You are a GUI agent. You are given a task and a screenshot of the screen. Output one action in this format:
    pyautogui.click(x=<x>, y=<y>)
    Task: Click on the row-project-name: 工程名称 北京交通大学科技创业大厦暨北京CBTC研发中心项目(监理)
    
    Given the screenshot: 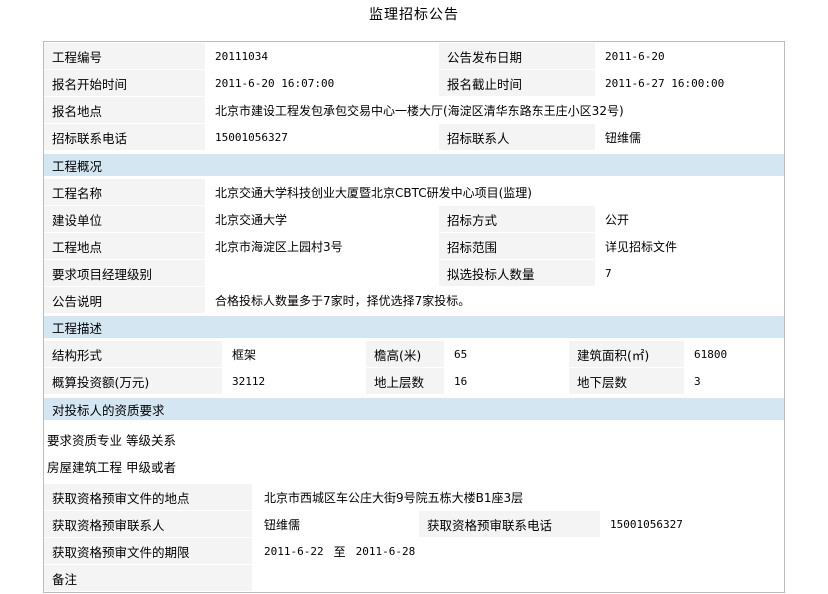 What is the action you would take?
    pyautogui.click(x=414, y=192)
    